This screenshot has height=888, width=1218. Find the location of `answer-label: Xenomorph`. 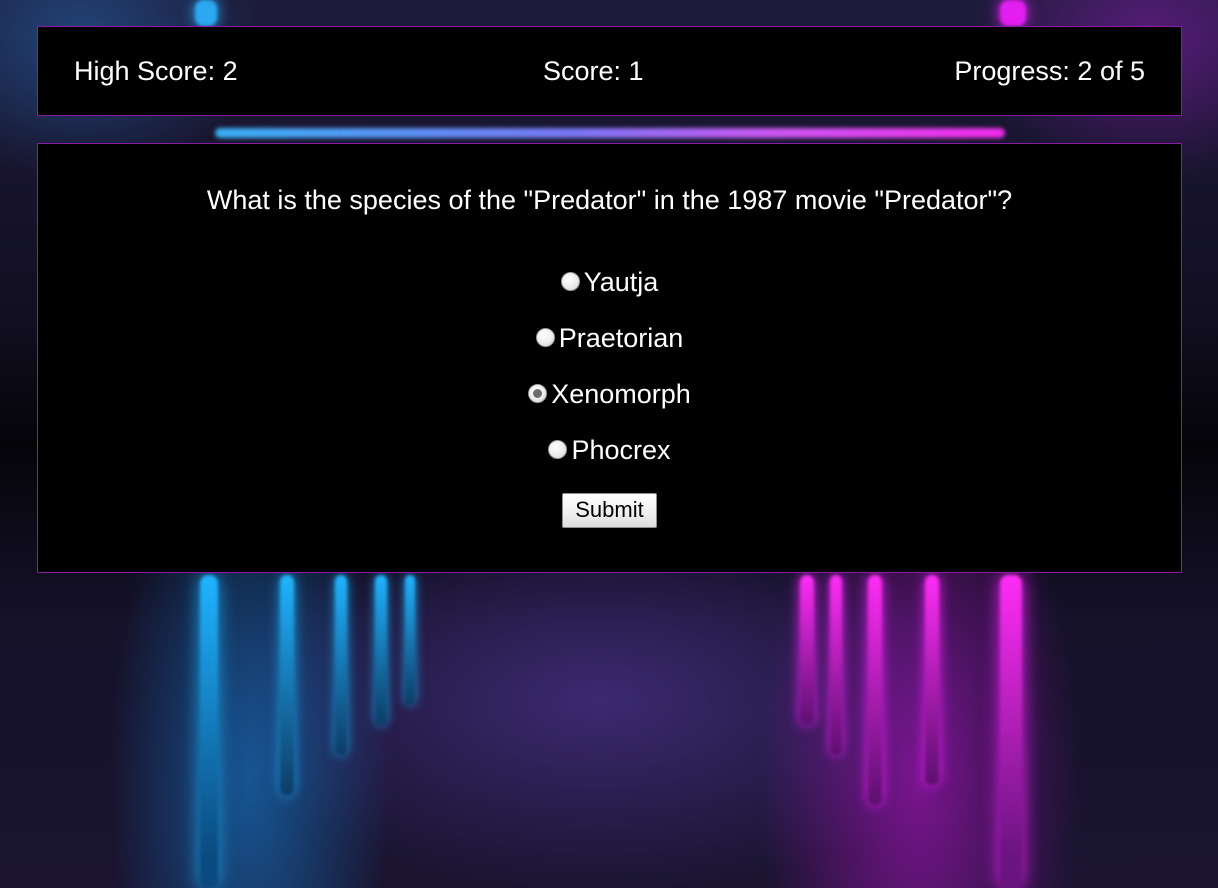

answer-label: Xenomorph is located at coordinates (621, 394).